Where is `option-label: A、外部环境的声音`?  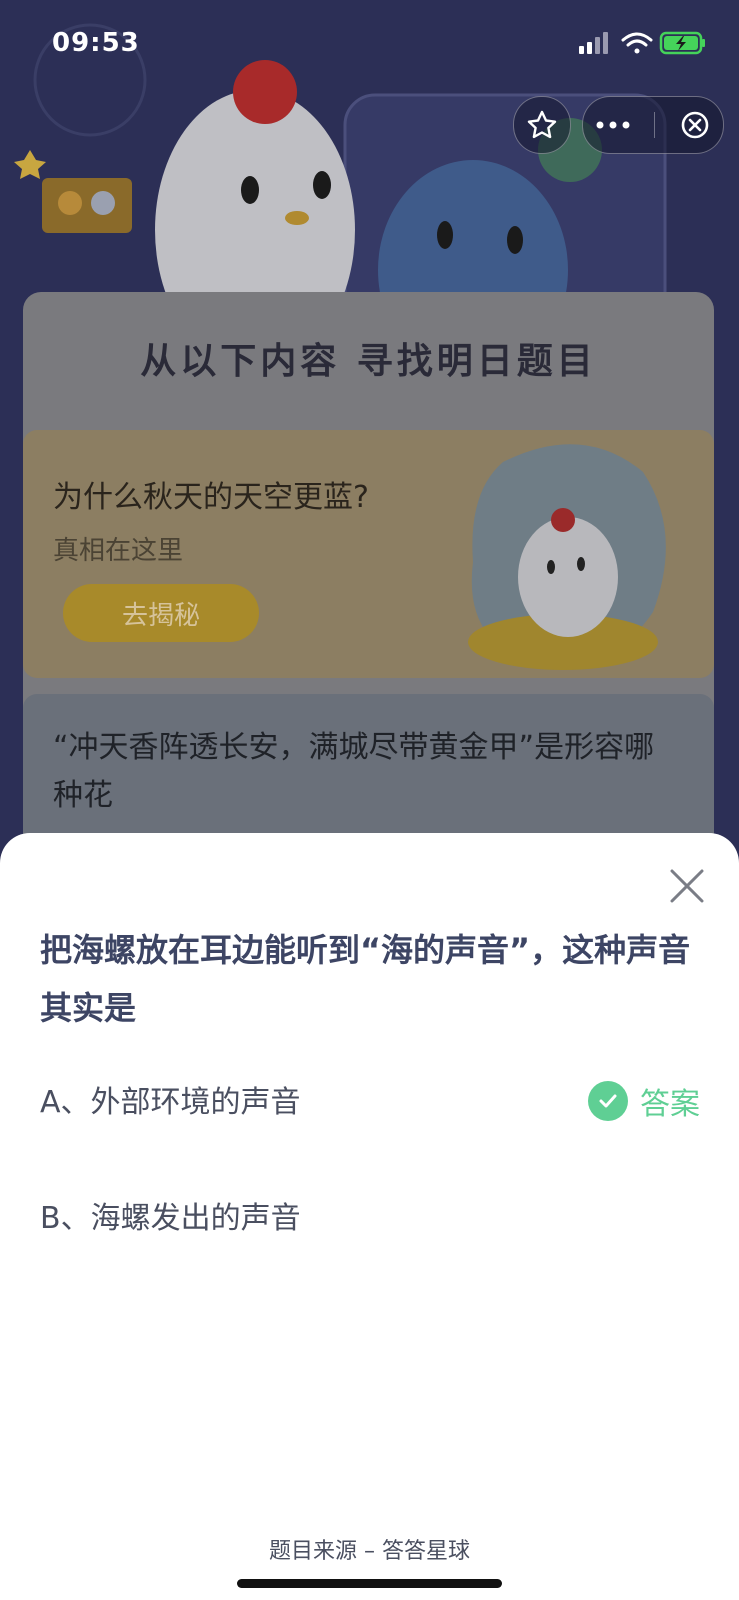
option-label: A、外部环境的声音 is located at coordinates (170, 1102).